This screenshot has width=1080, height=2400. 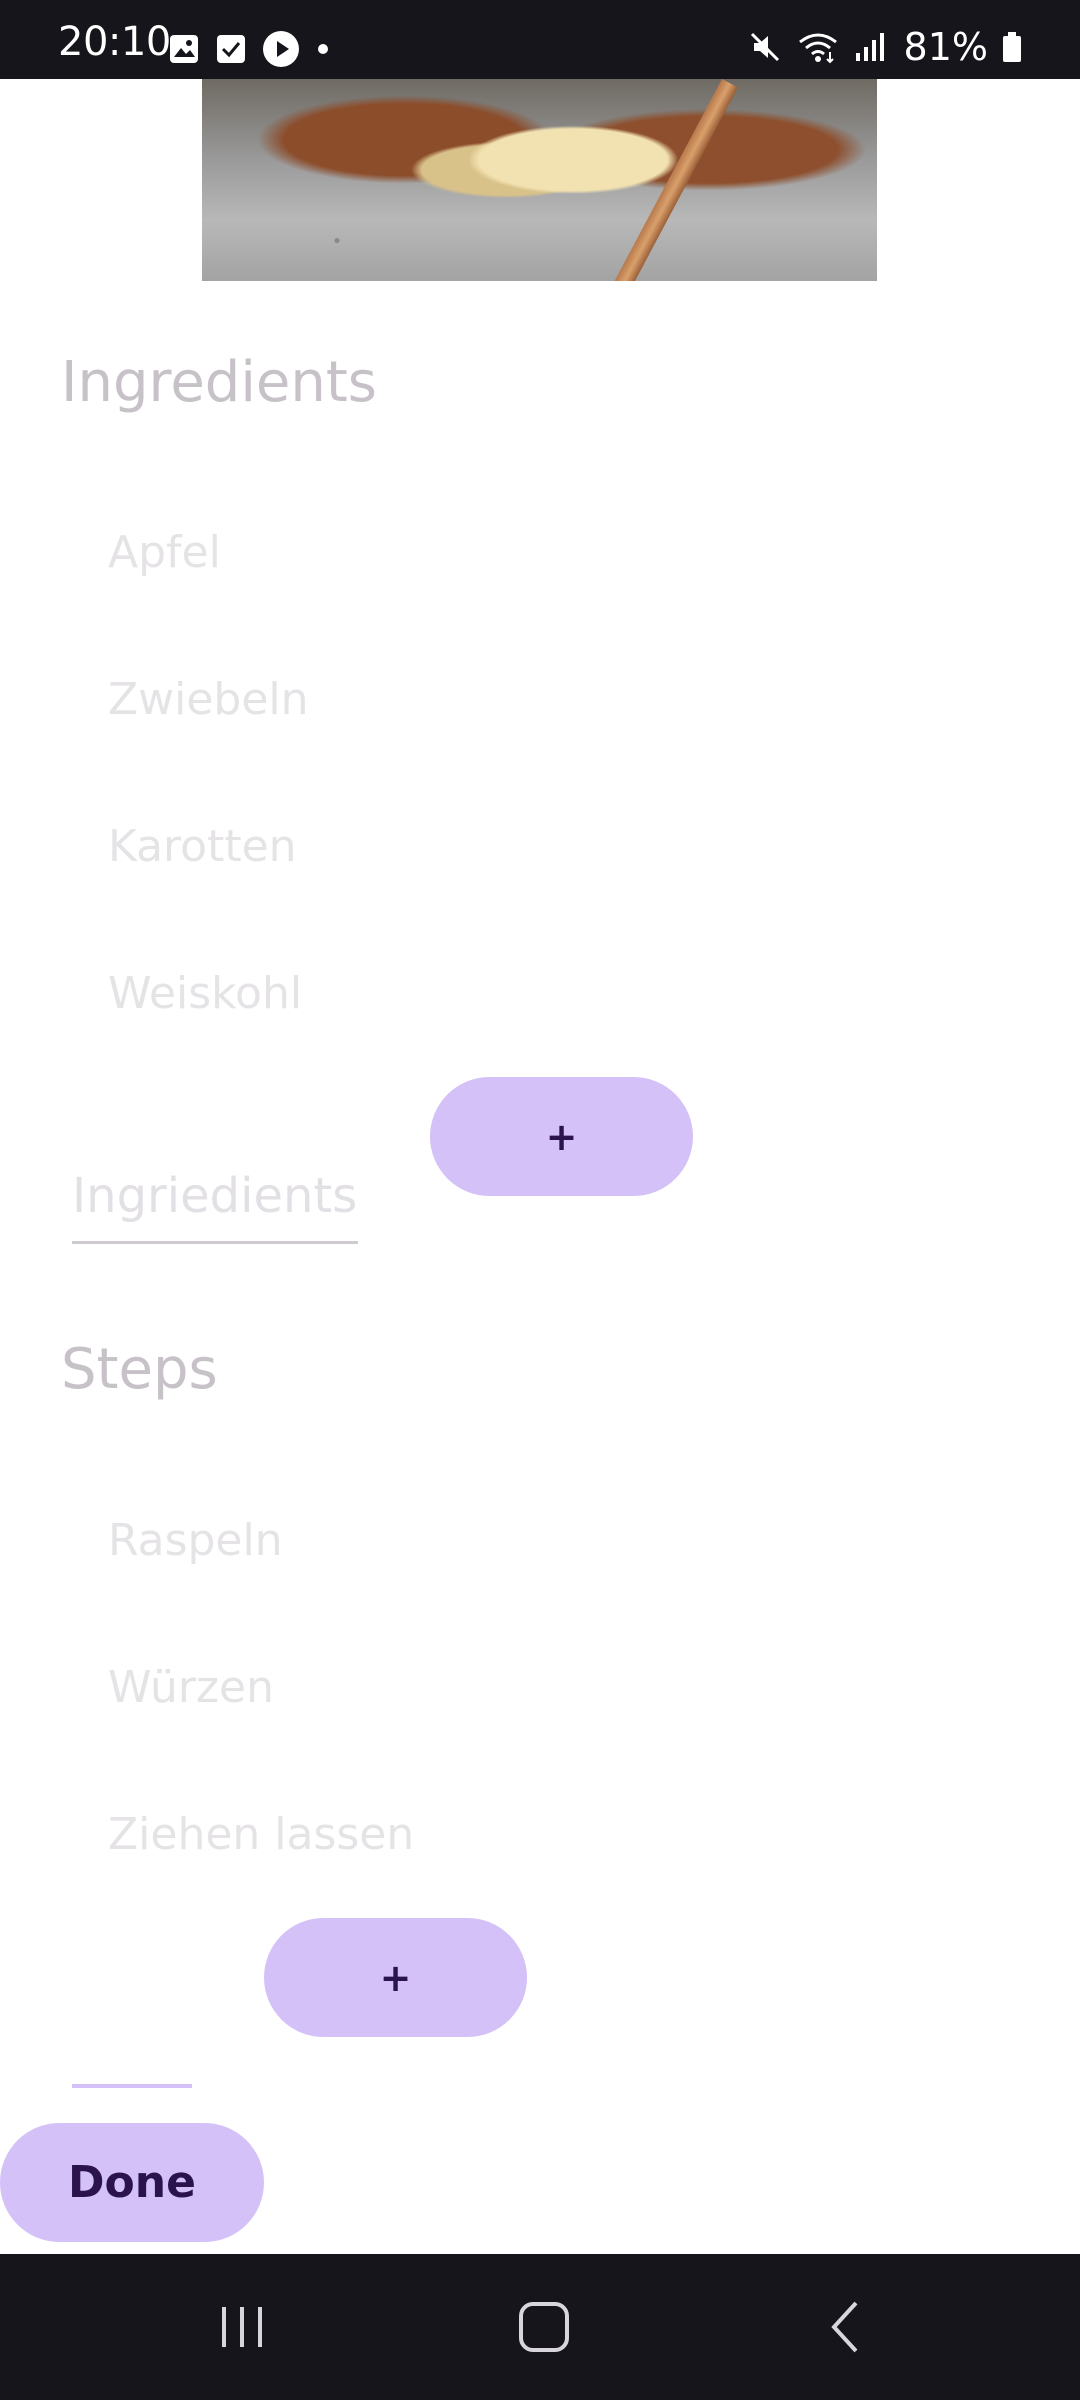 I want to click on ingredient-item: Weiskohl, so click(x=205, y=993).